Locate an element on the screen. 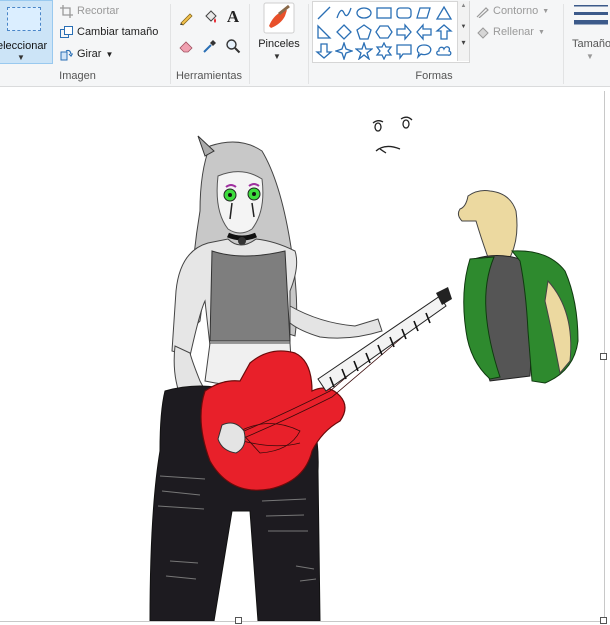  fill-button: Rellenar ▼ is located at coordinates (510, 32).